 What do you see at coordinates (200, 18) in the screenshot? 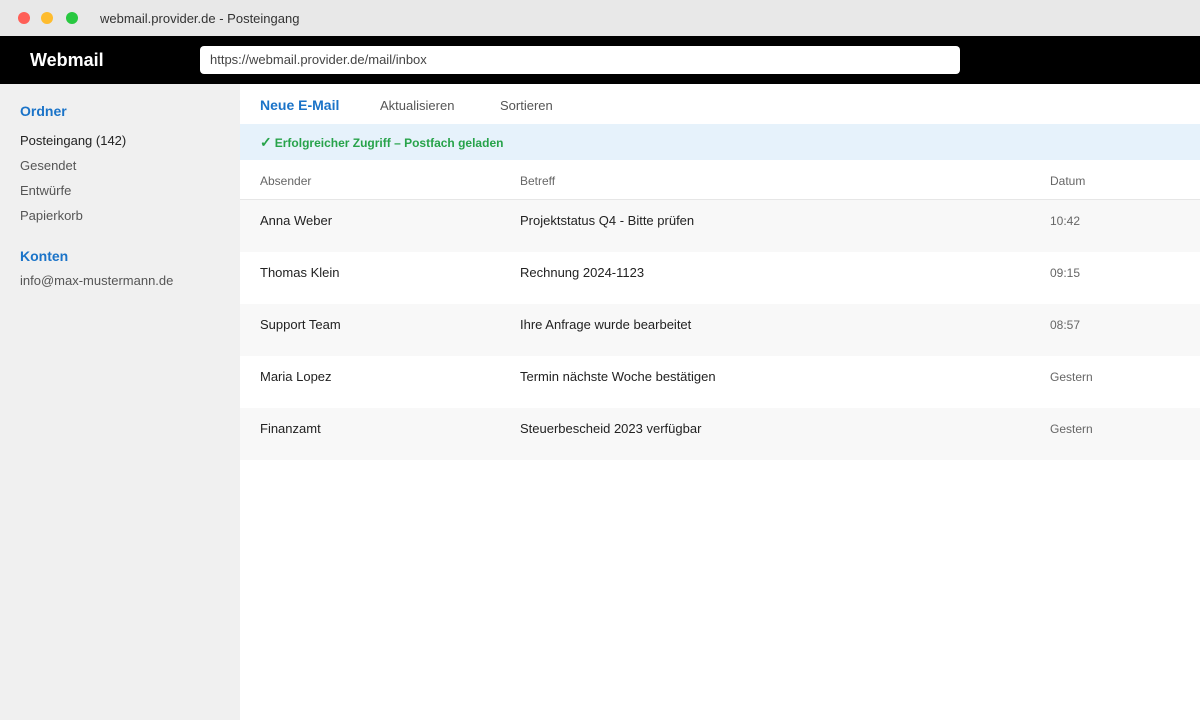
I see `window-title: webmail.provider.de - Posteingang` at bounding box center [200, 18].